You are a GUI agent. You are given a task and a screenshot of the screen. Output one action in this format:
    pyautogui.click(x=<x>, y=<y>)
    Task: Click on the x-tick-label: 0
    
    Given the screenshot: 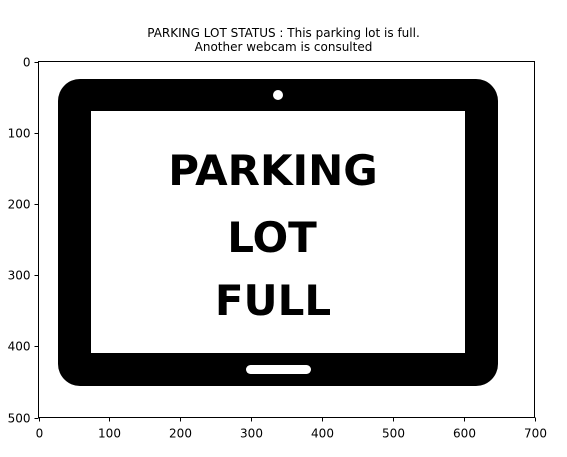 What is the action you would take?
    pyautogui.click(x=40, y=434)
    